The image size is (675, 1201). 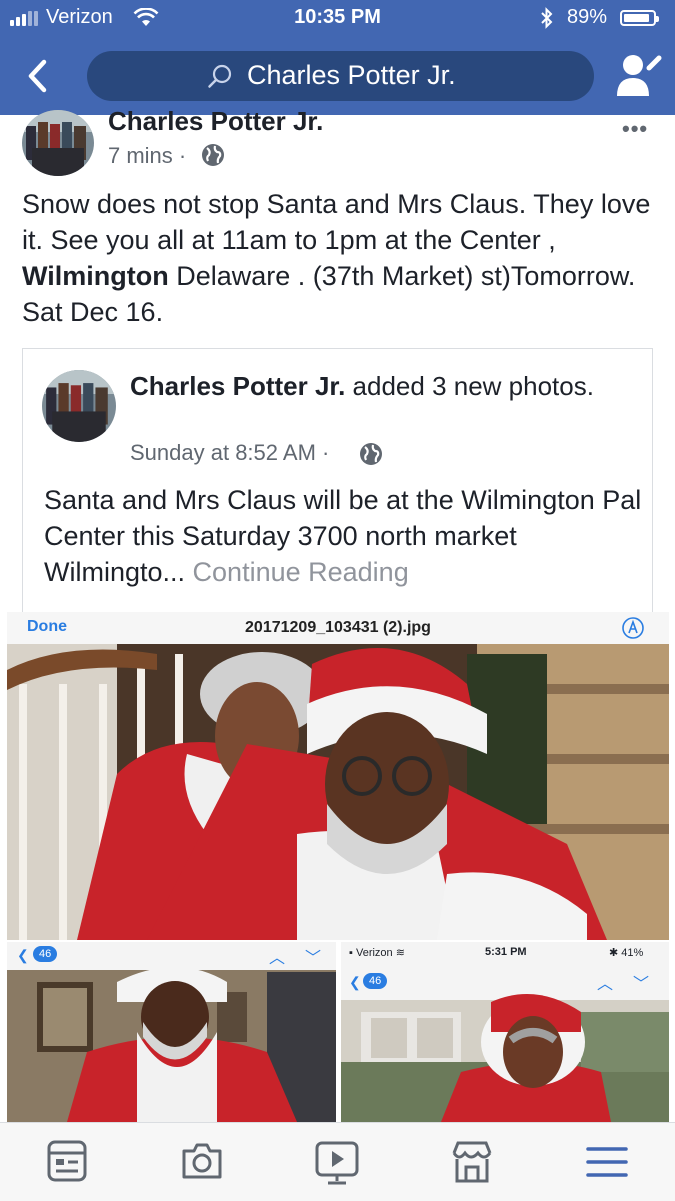 What do you see at coordinates (37, 76) in the screenshot?
I see `back-chevron-icon` at bounding box center [37, 76].